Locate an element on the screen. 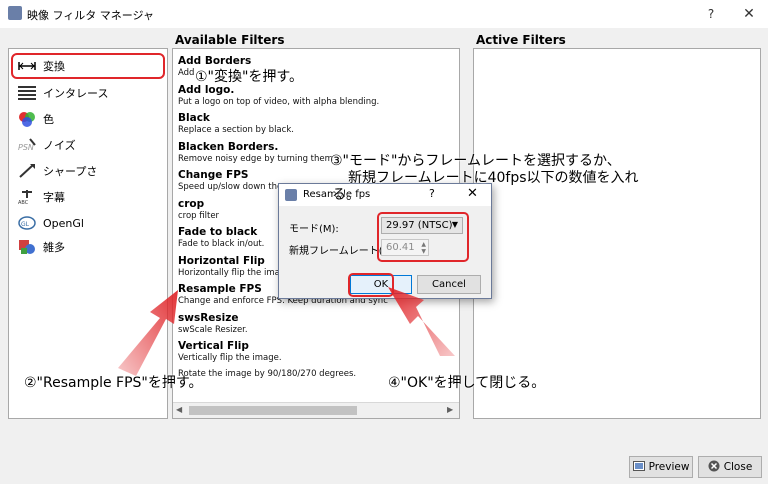  arrow-to-resample-fps is located at coordinates (148, 333).